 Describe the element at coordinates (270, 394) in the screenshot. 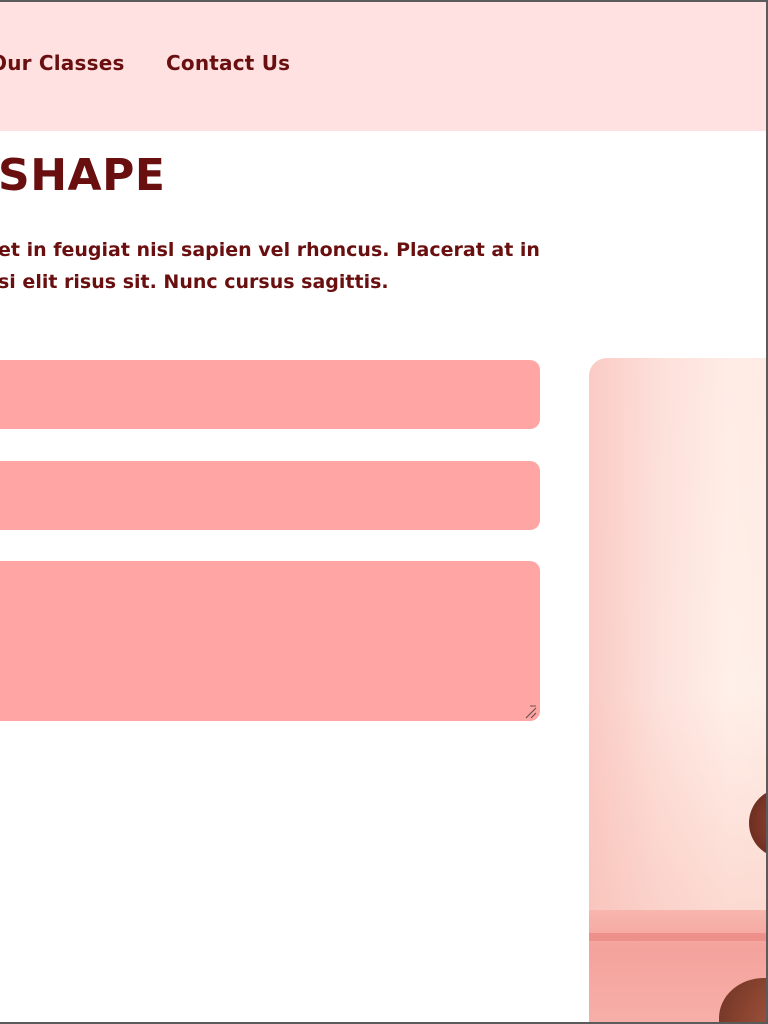

I see `name-field` at that location.